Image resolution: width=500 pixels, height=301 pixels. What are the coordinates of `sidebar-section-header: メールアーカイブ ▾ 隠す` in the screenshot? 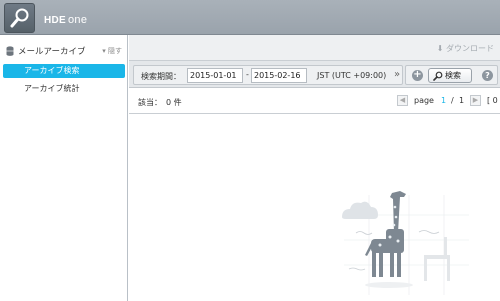 It's located at (65, 51).